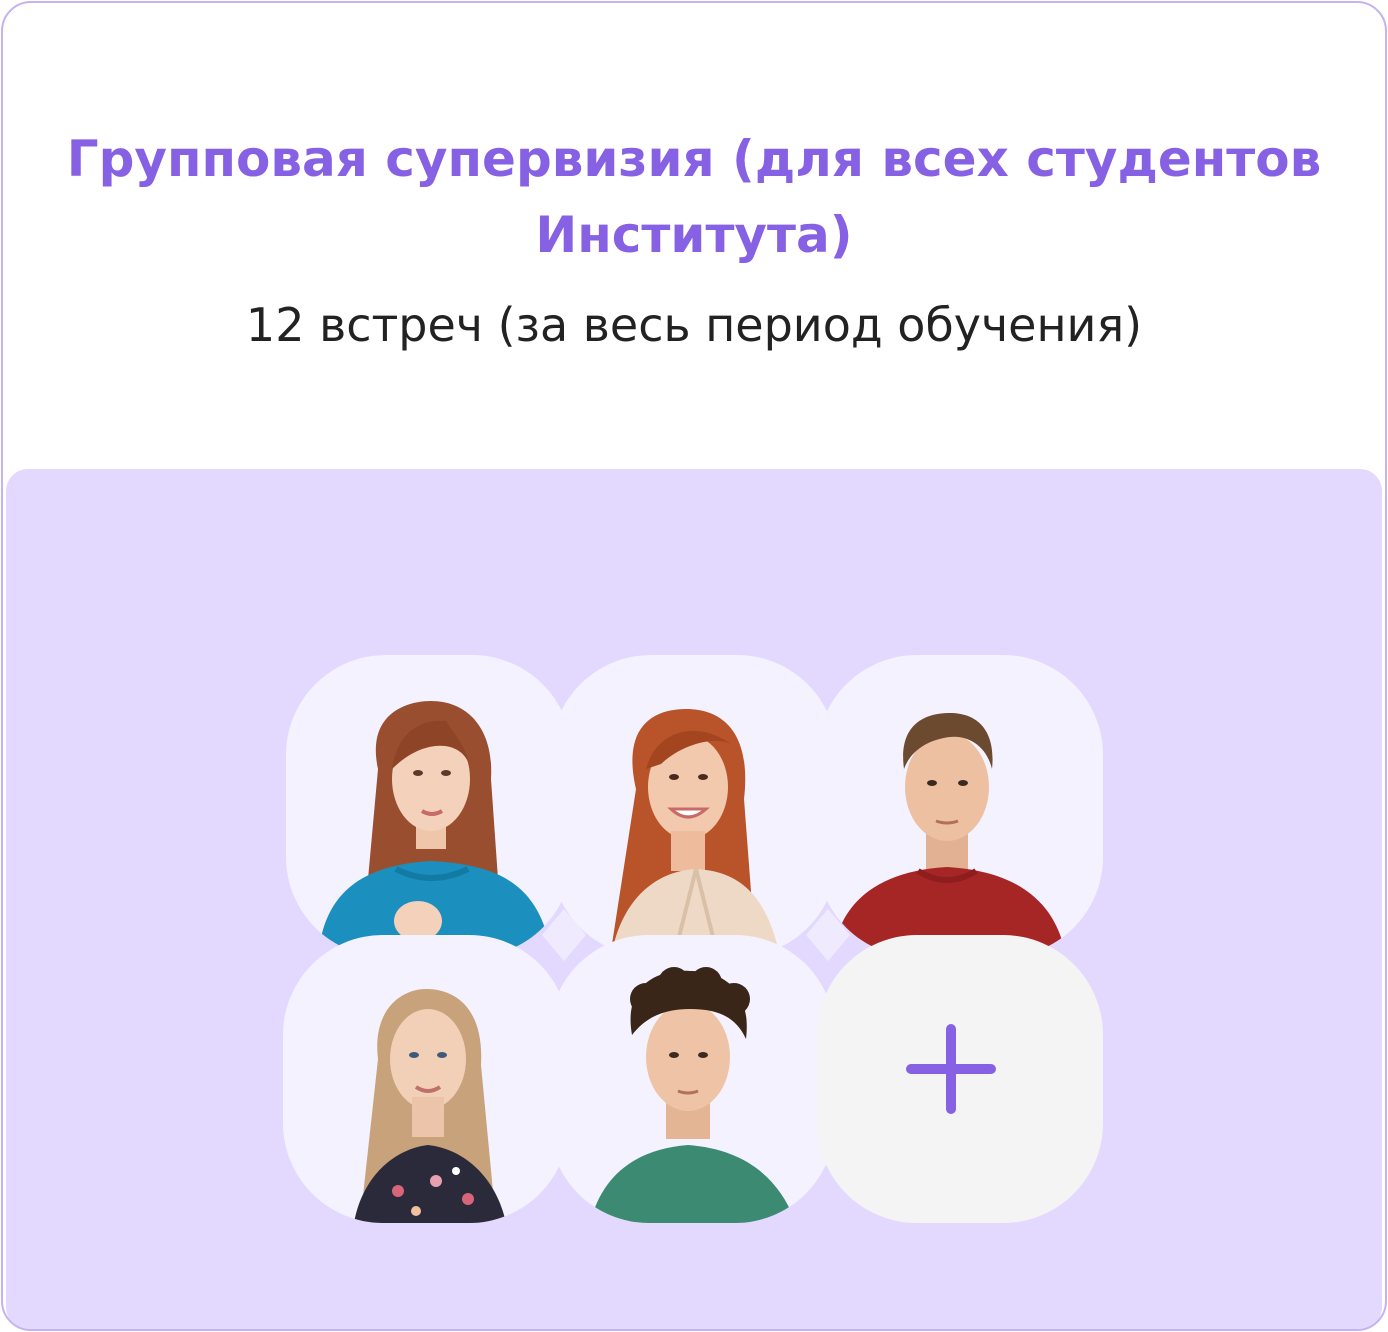 The height and width of the screenshot is (1332, 1388). Describe the element at coordinates (960, 1079) in the screenshot. I see `add-participant-button` at that location.